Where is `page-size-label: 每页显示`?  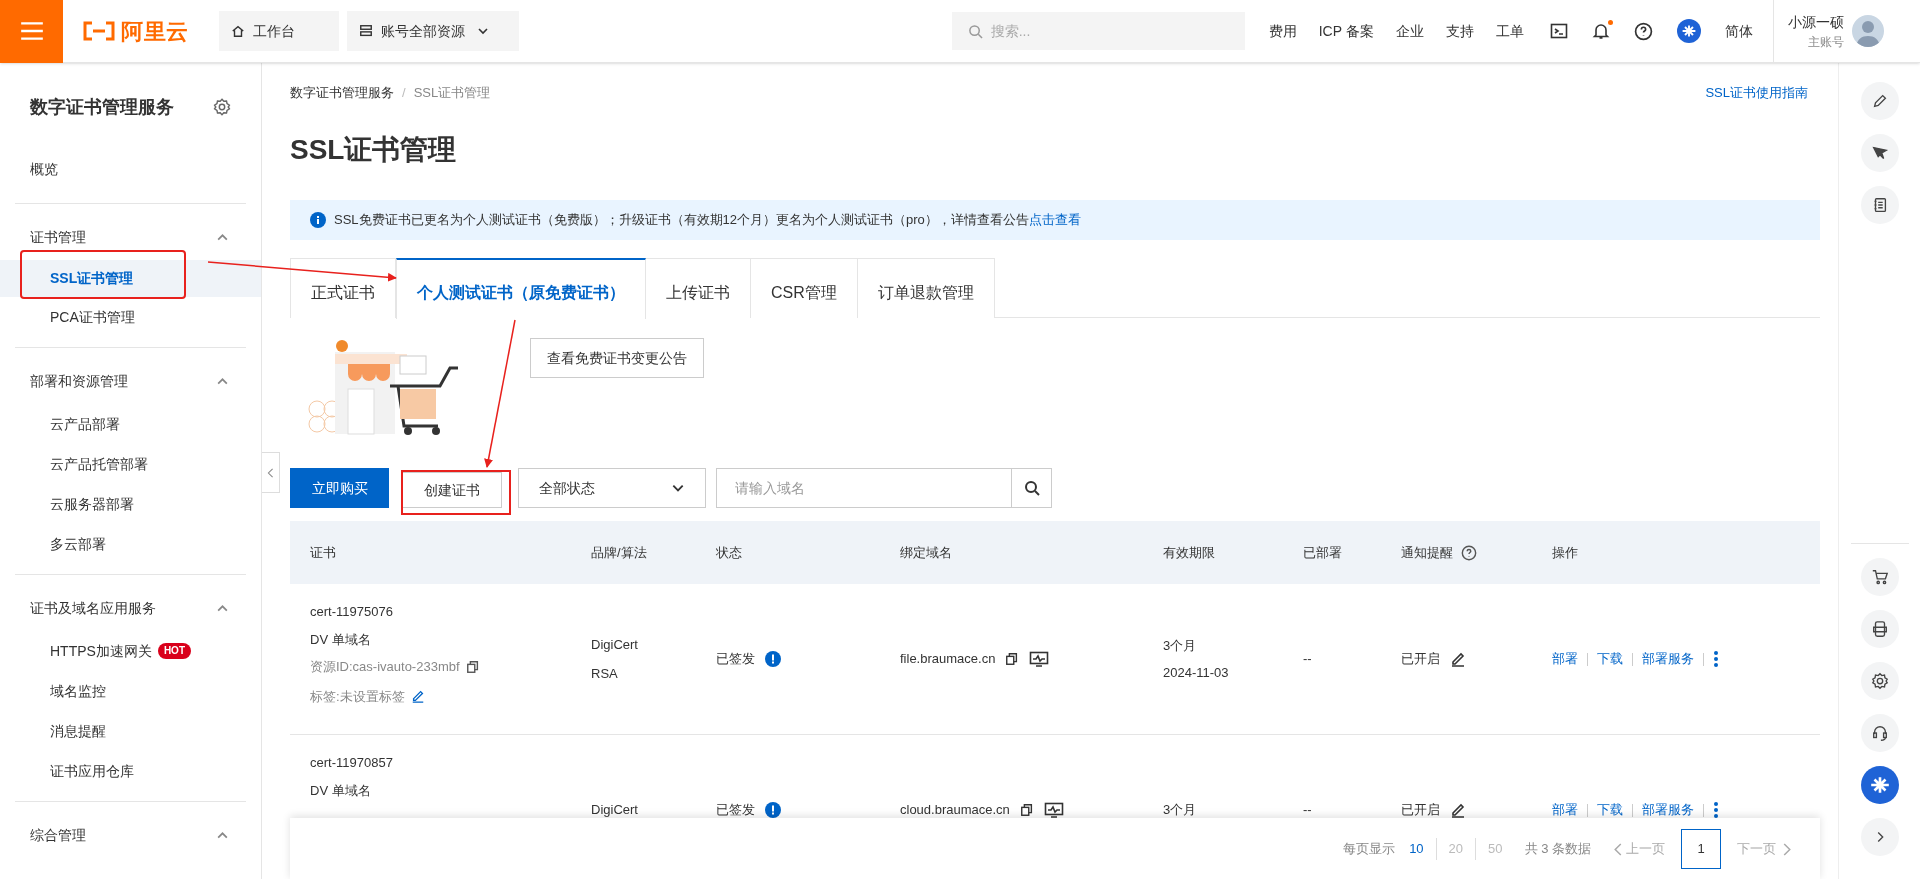 page-size-label: 每页显示 is located at coordinates (1369, 849).